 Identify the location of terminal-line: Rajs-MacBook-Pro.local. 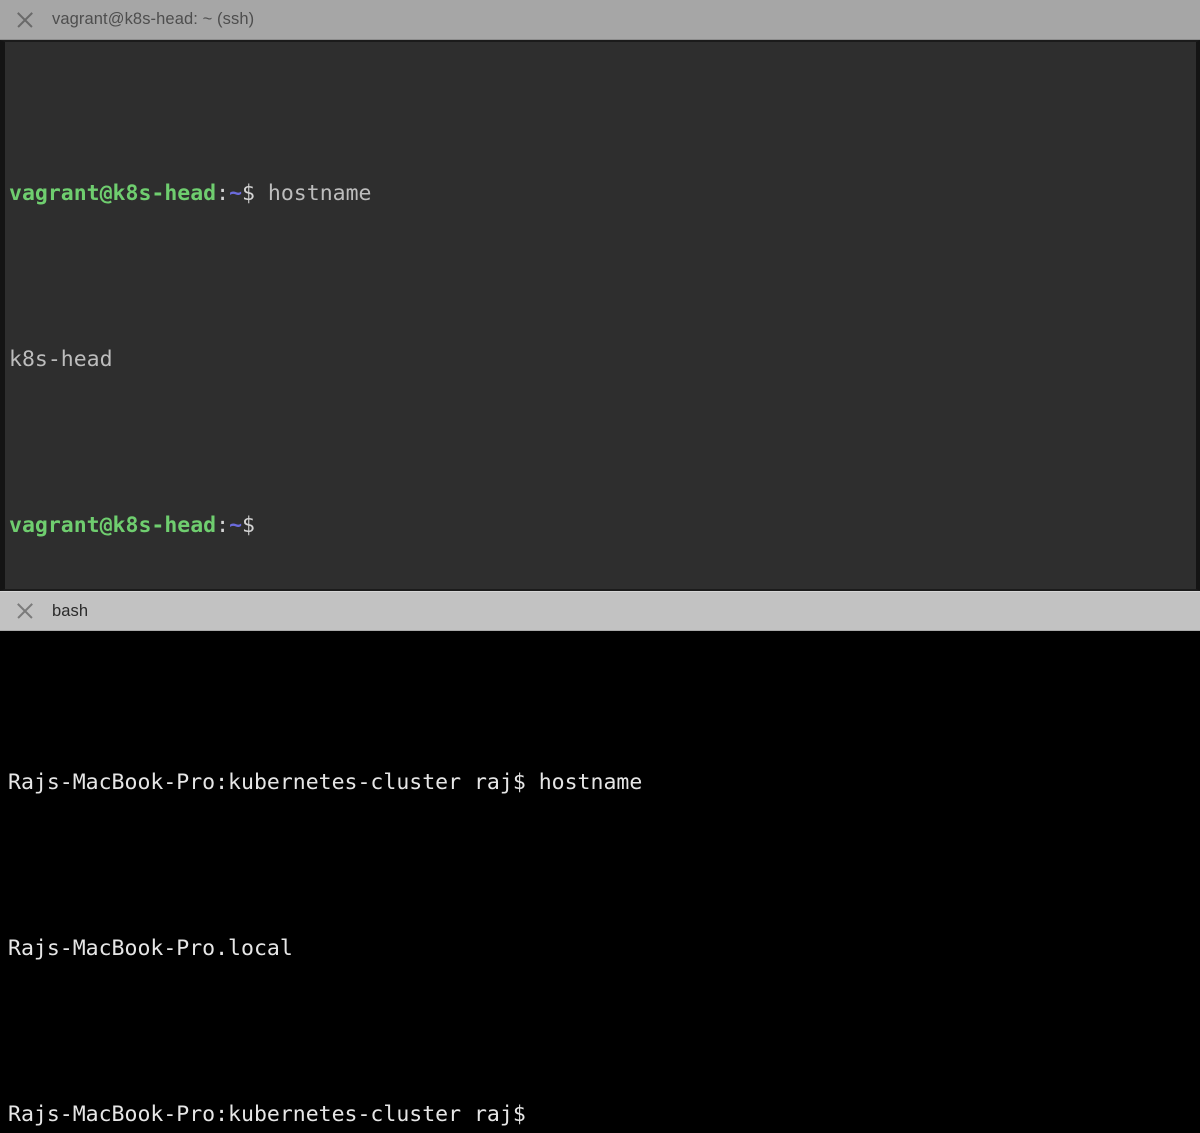
(604, 949).